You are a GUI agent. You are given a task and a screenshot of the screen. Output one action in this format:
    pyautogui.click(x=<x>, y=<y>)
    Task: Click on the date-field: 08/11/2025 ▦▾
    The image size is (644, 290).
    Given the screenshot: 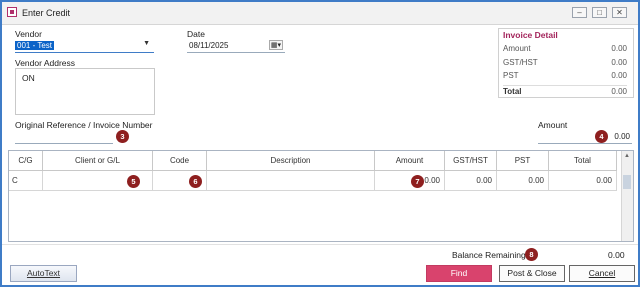 What is the action you would take?
    pyautogui.click(x=236, y=46)
    